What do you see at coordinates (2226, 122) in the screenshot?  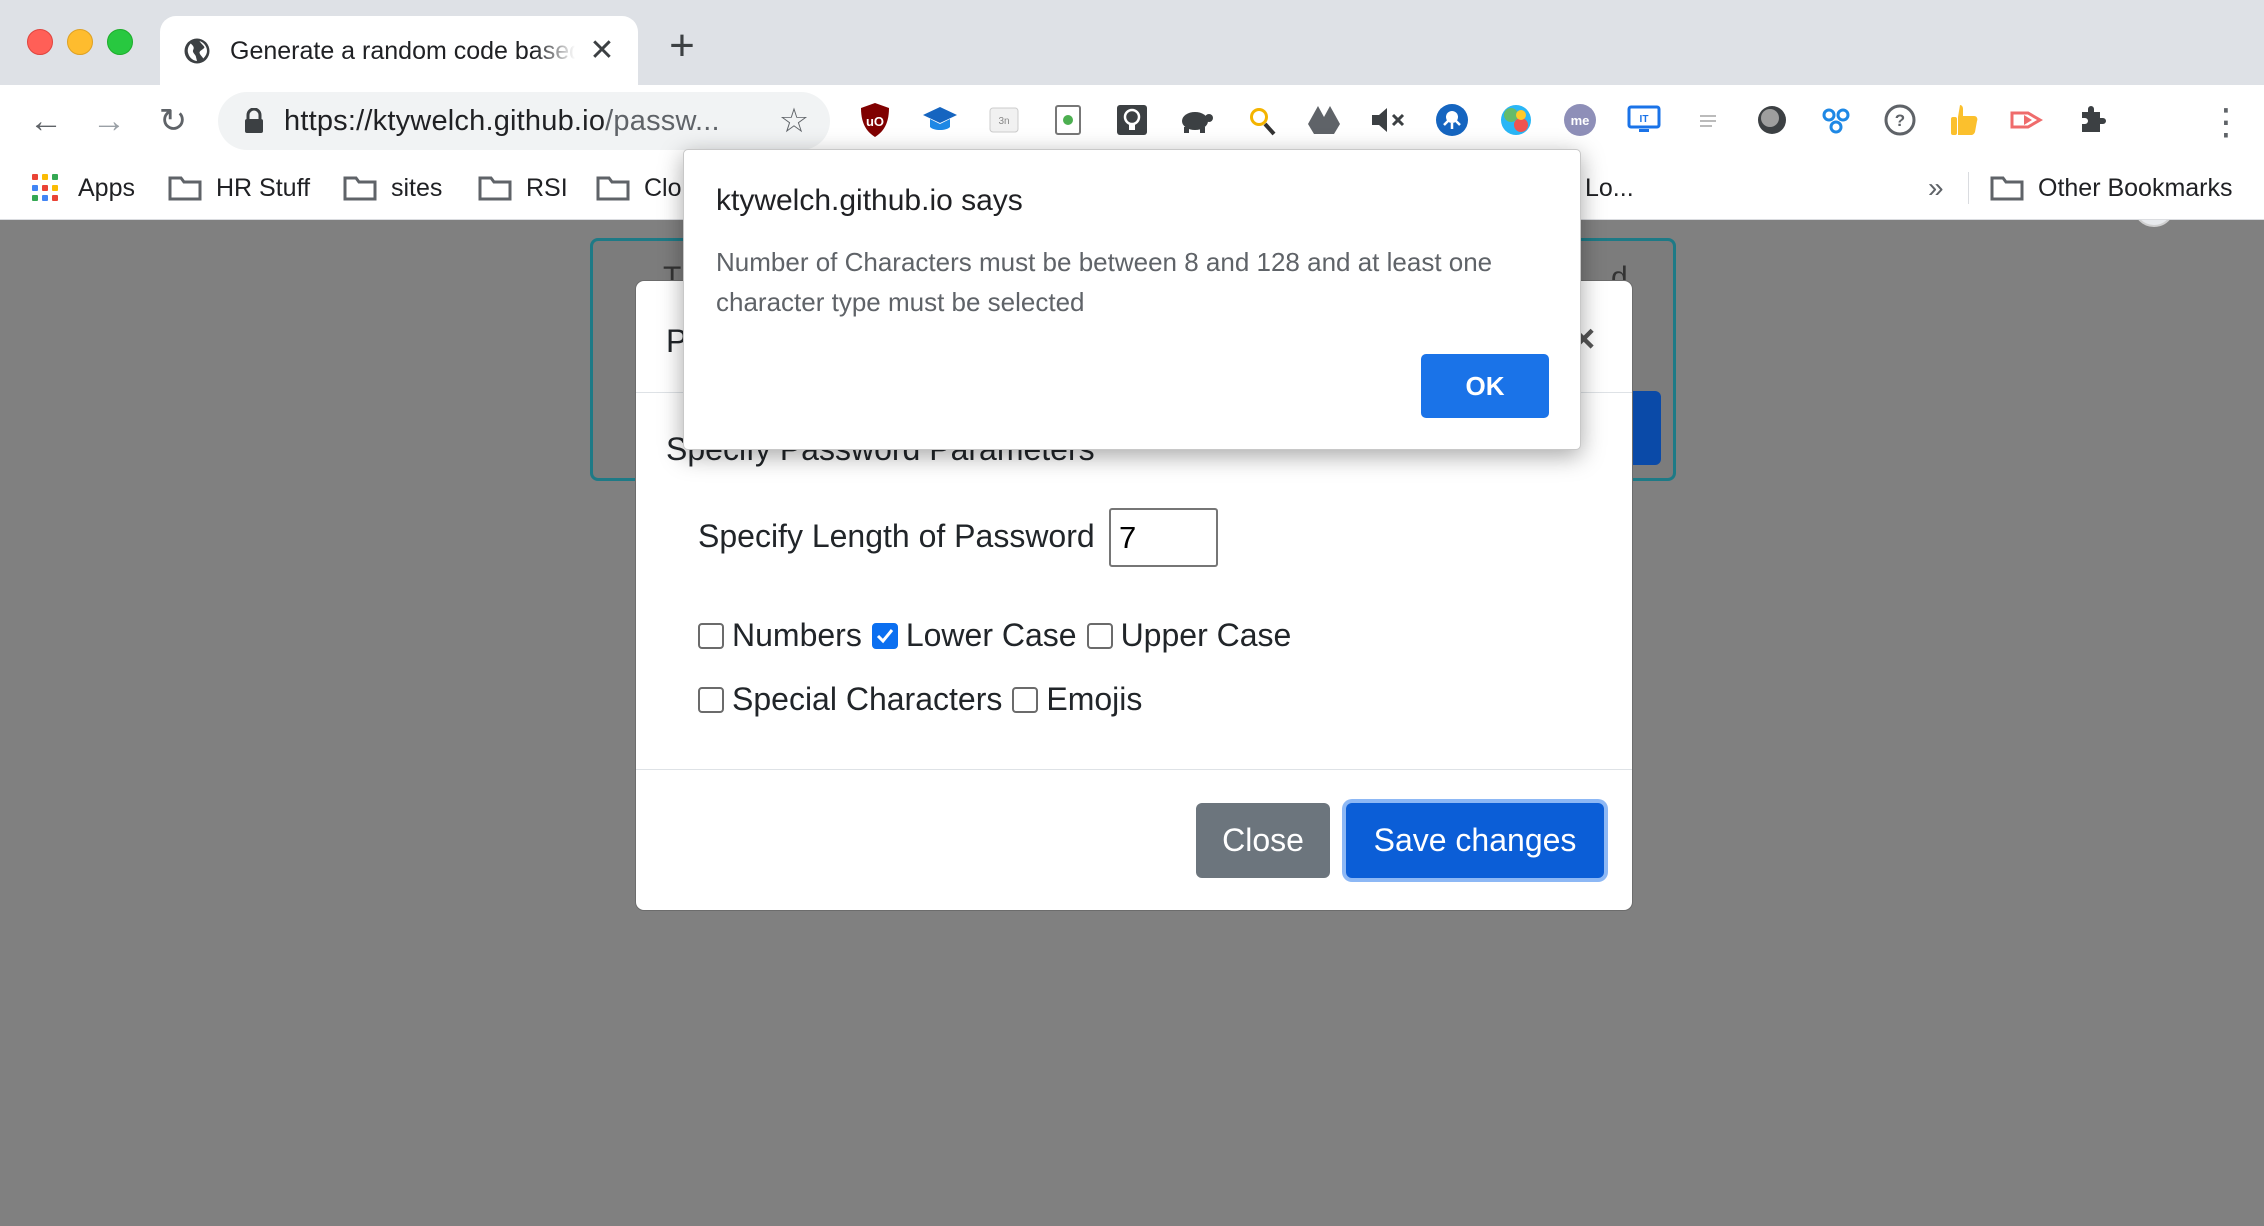 I see `browser-menu-icon: ⋮` at bounding box center [2226, 122].